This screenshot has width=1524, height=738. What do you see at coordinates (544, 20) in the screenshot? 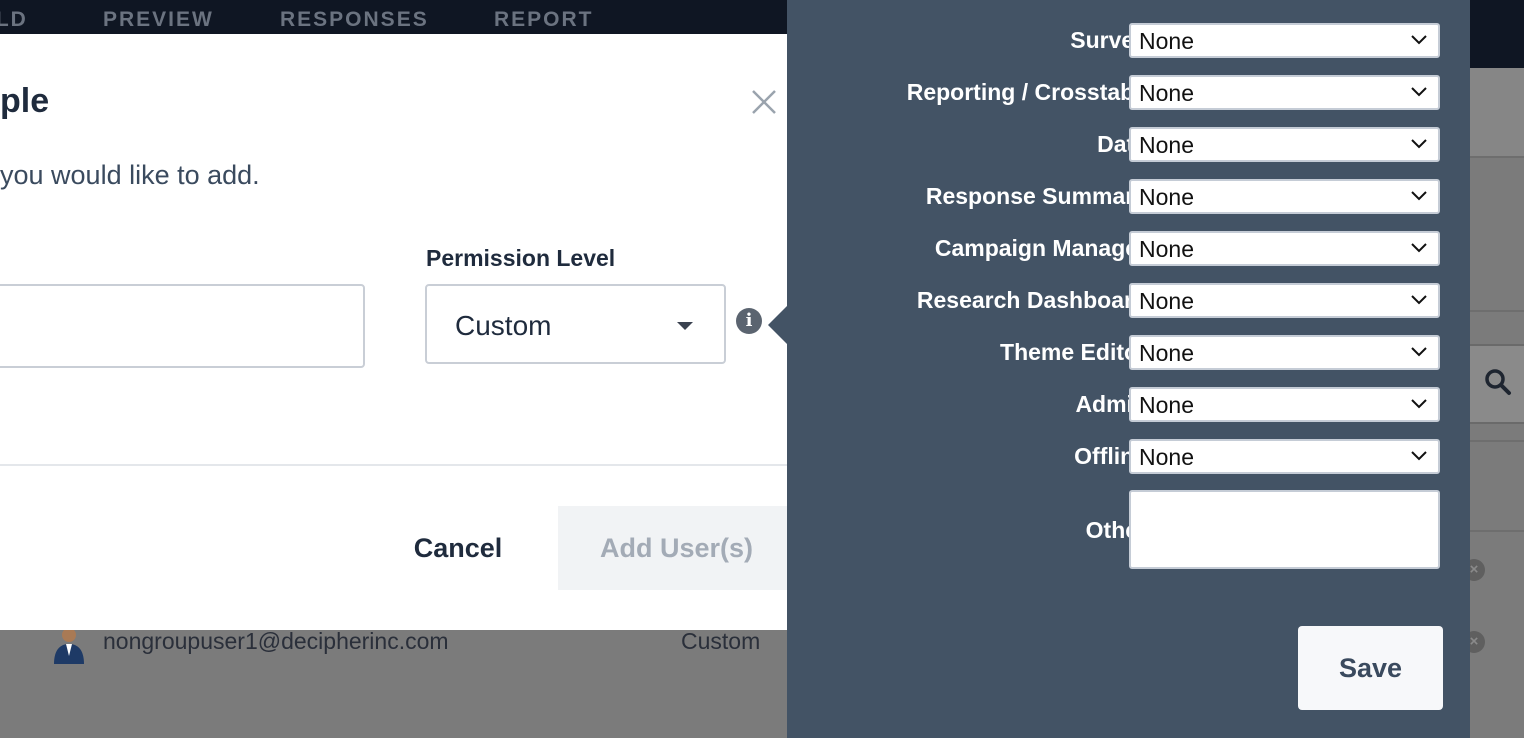
I see `nav-tab-report: REPORT` at bounding box center [544, 20].